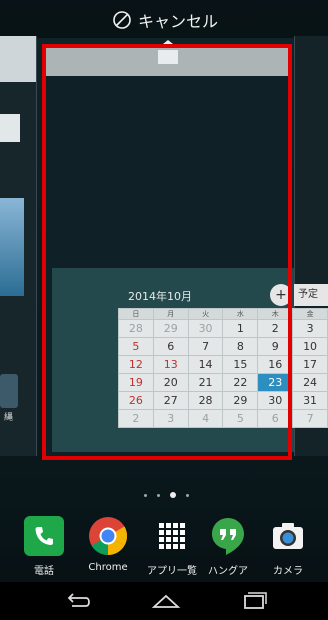 This screenshot has height=620, width=328. I want to click on dock-app-drawer: アプリ一覧, so click(172, 546).